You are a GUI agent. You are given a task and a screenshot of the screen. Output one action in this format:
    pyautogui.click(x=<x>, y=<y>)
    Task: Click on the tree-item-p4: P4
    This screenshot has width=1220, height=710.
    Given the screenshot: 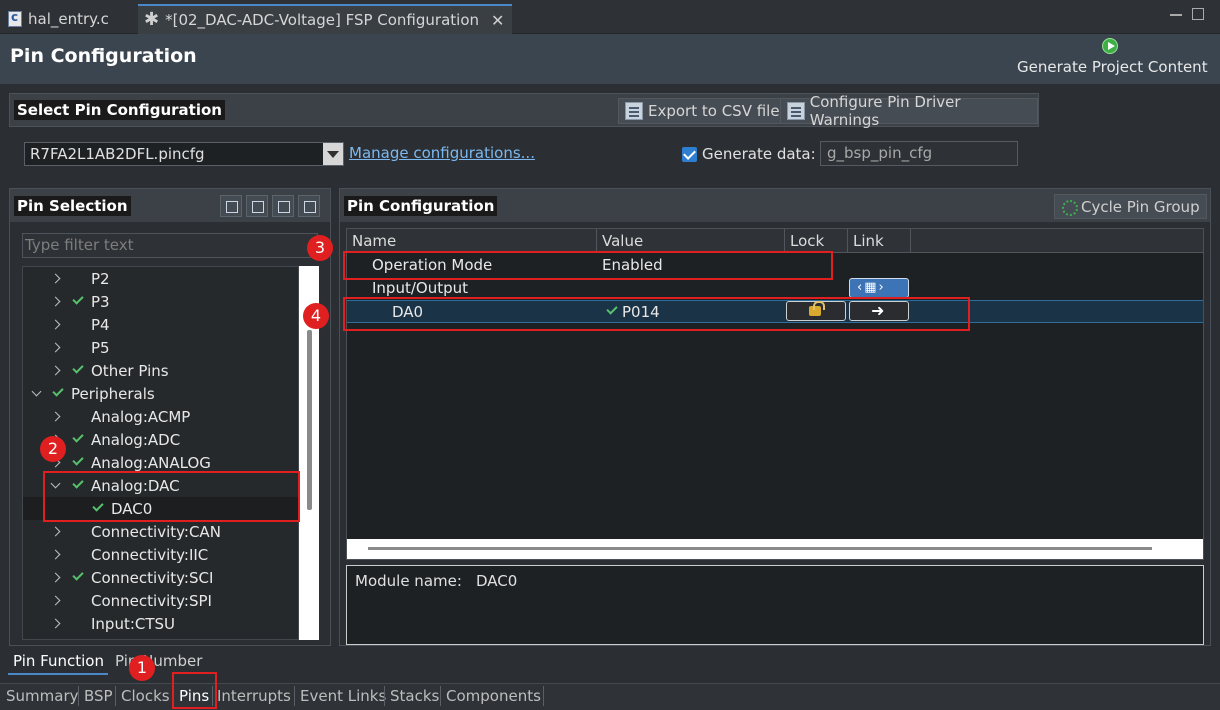 What is the action you would take?
    pyautogui.click(x=160, y=324)
    